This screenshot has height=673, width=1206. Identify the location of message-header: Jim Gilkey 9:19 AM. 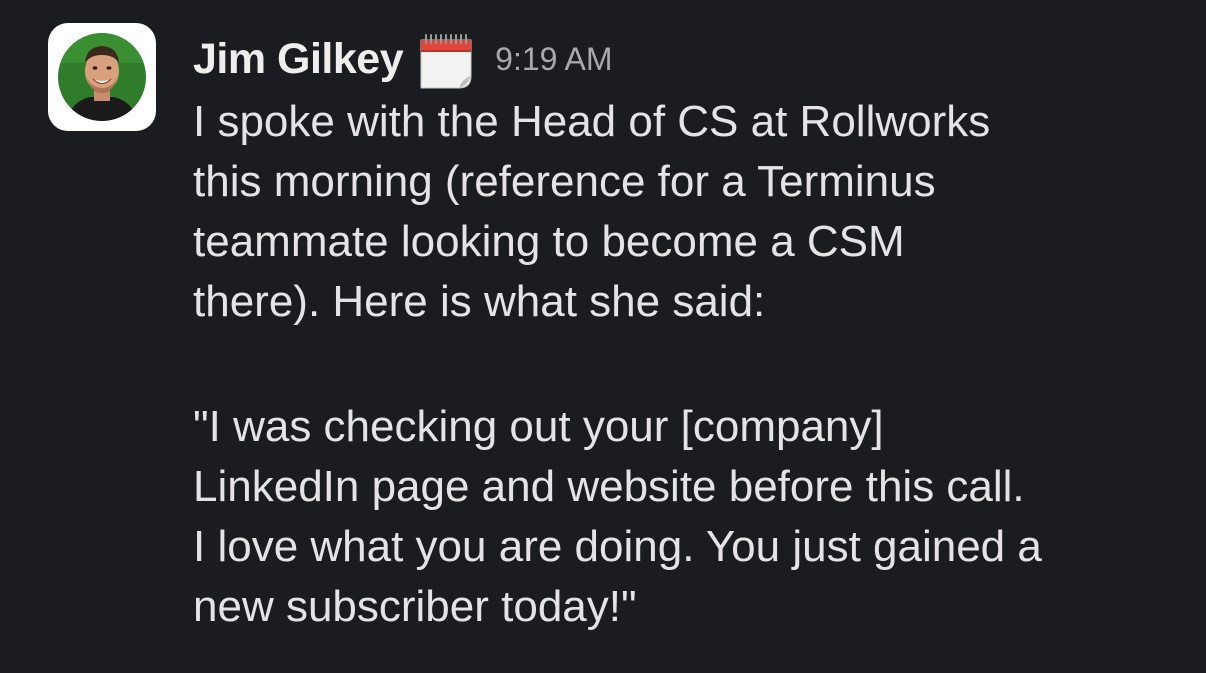
(693, 59).